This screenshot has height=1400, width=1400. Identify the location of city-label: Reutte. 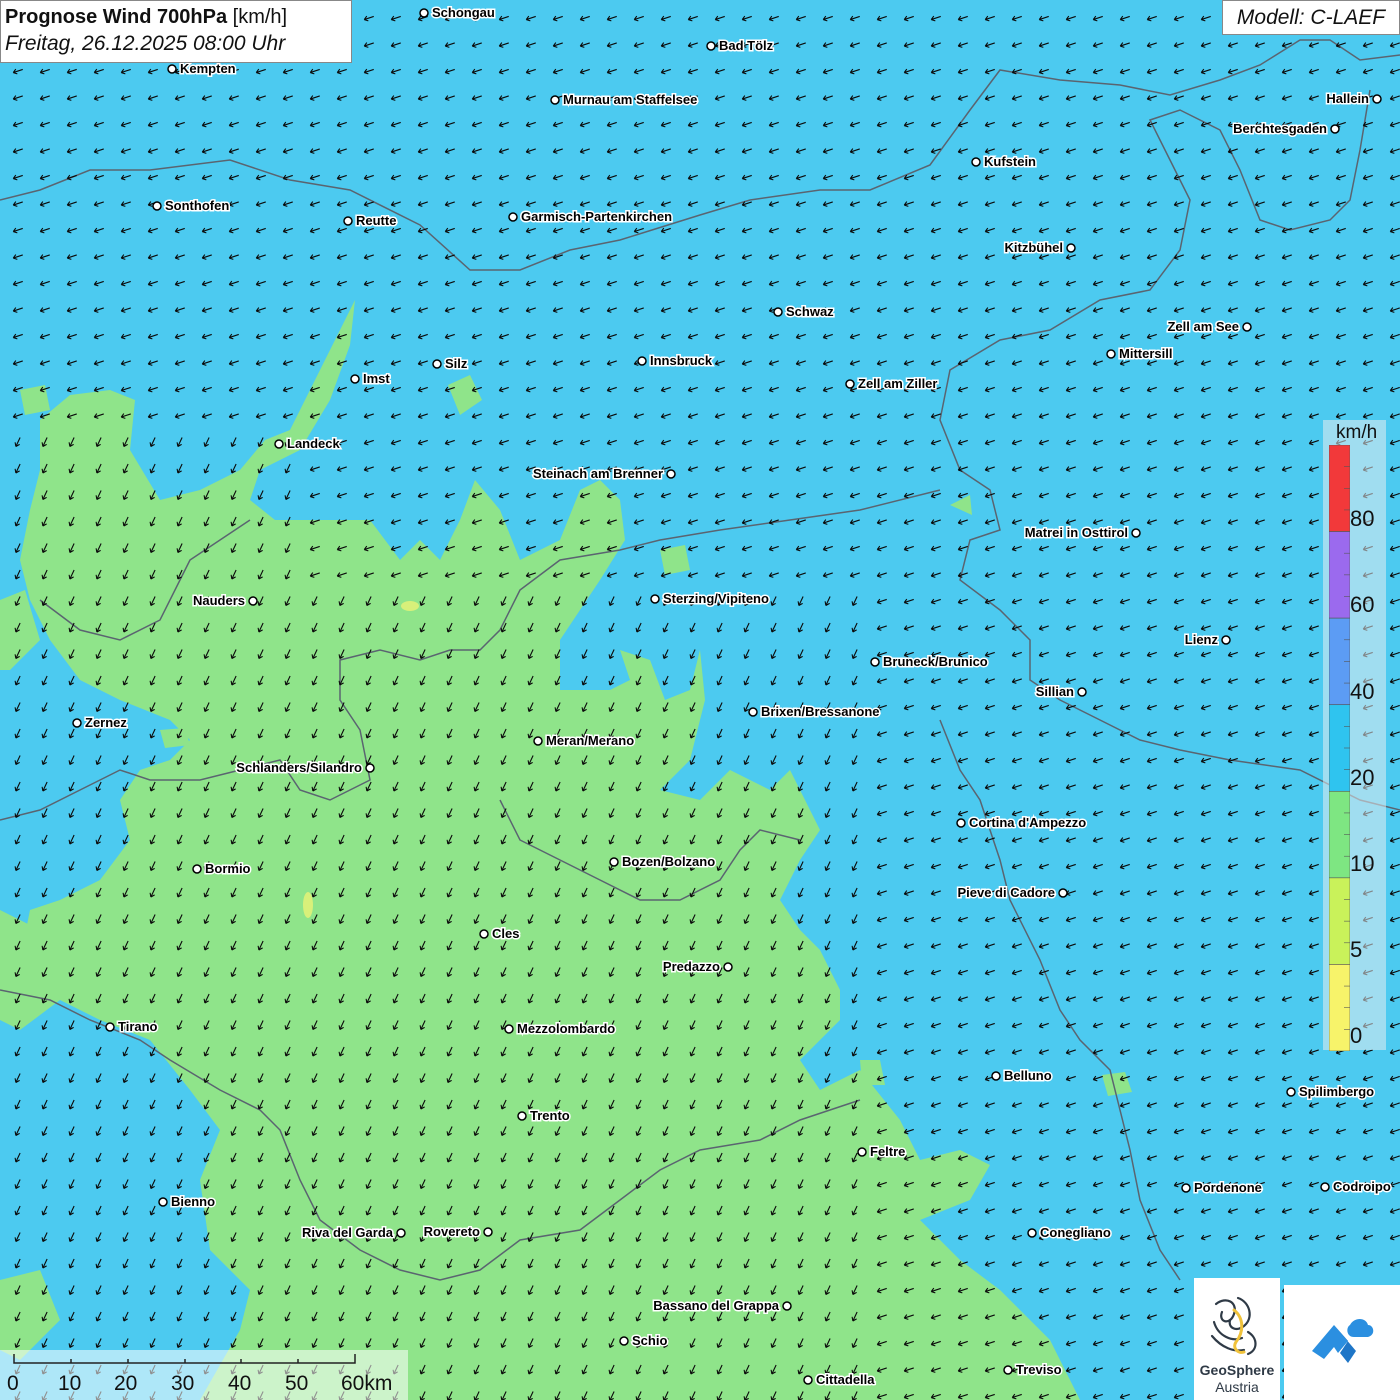
(376, 220).